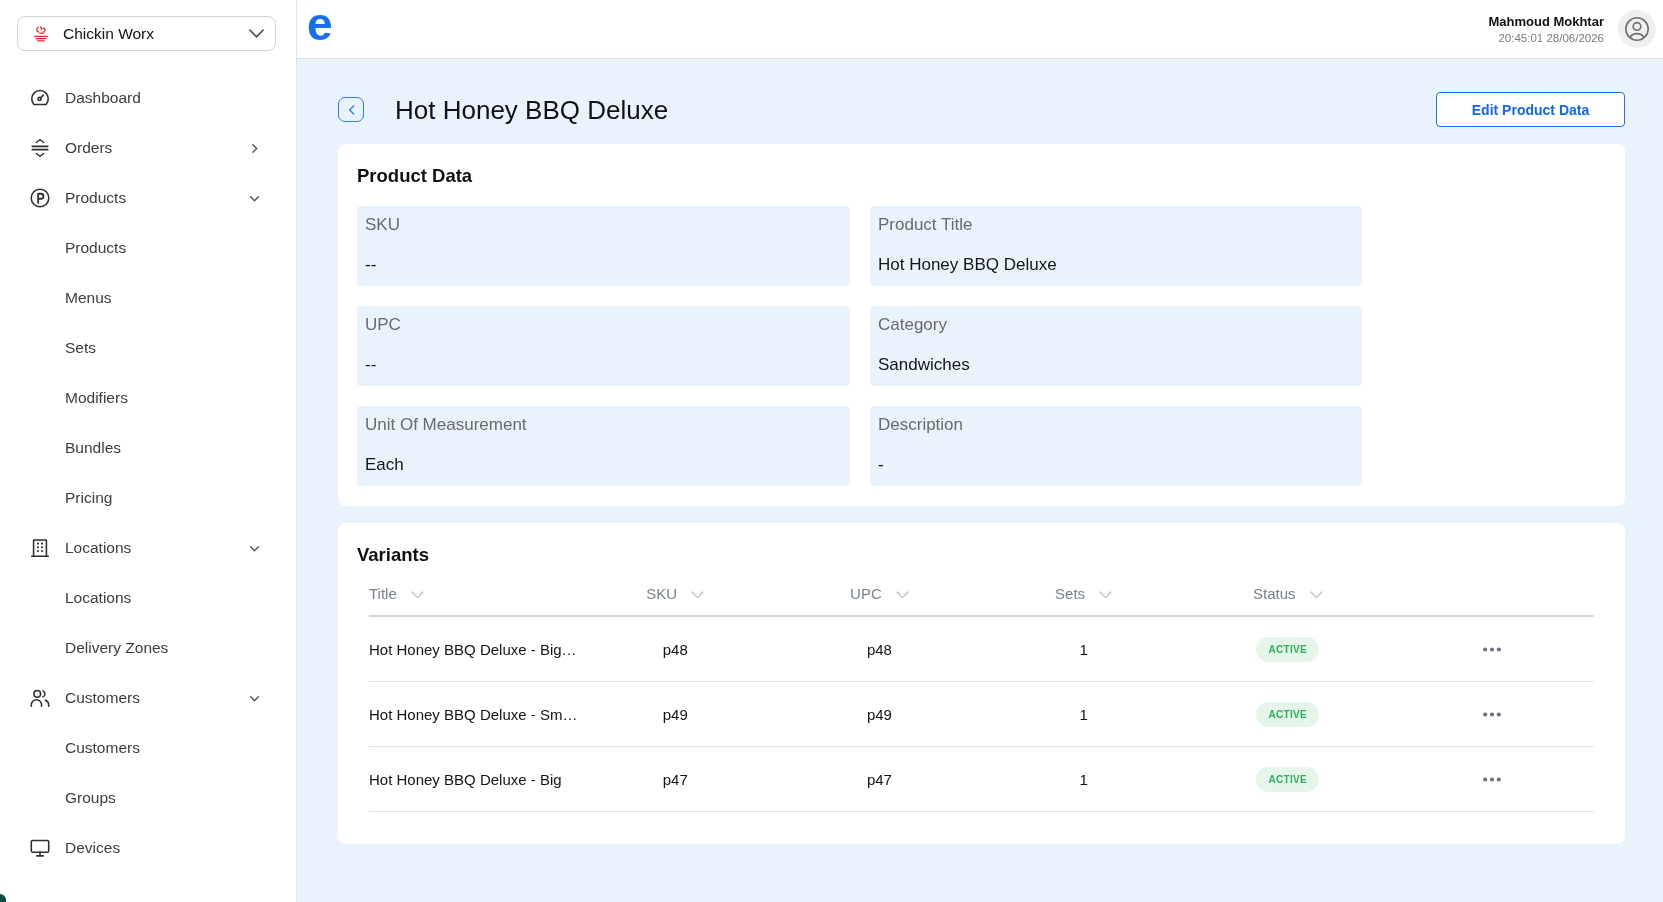  What do you see at coordinates (675, 593) in the screenshot?
I see `column-header: SKU` at bounding box center [675, 593].